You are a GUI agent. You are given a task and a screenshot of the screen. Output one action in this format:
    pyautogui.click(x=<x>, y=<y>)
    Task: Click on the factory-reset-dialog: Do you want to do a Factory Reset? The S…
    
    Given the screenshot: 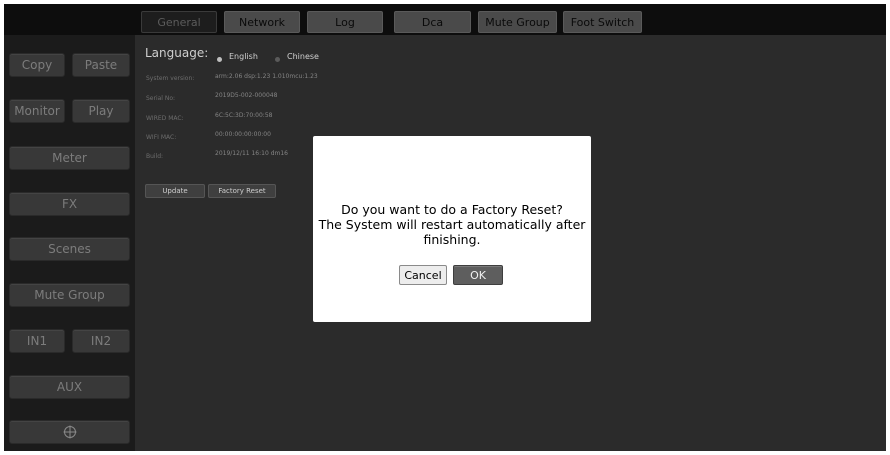 What is the action you would take?
    pyautogui.click(x=452, y=229)
    